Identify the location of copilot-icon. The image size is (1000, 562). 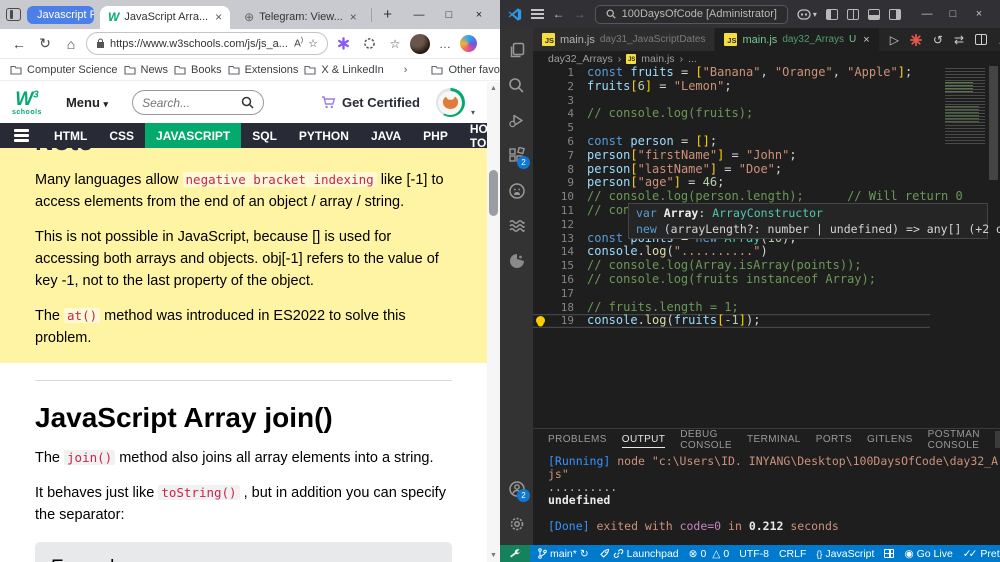
(468, 43).